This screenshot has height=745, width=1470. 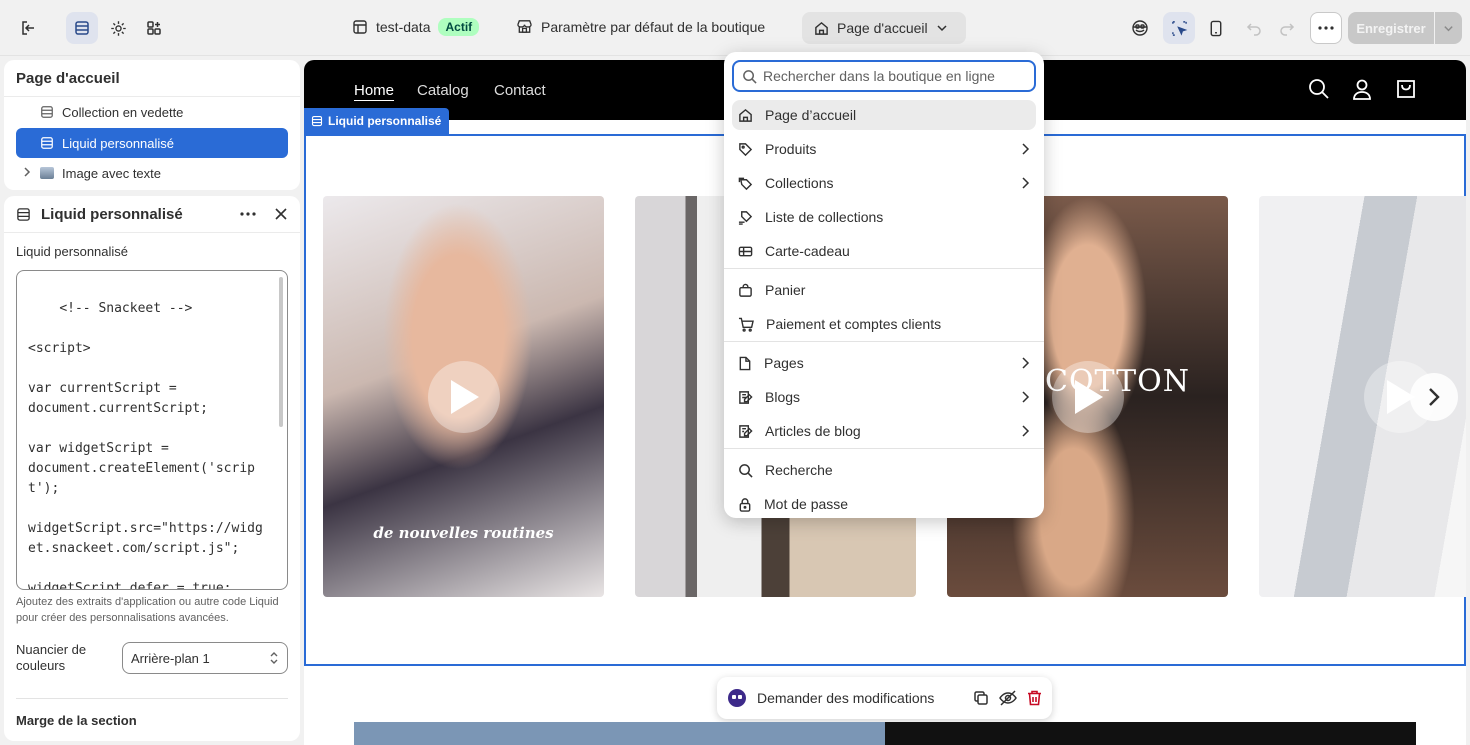 What do you see at coordinates (1406, 89) in the screenshot?
I see `cart-bag-icon` at bounding box center [1406, 89].